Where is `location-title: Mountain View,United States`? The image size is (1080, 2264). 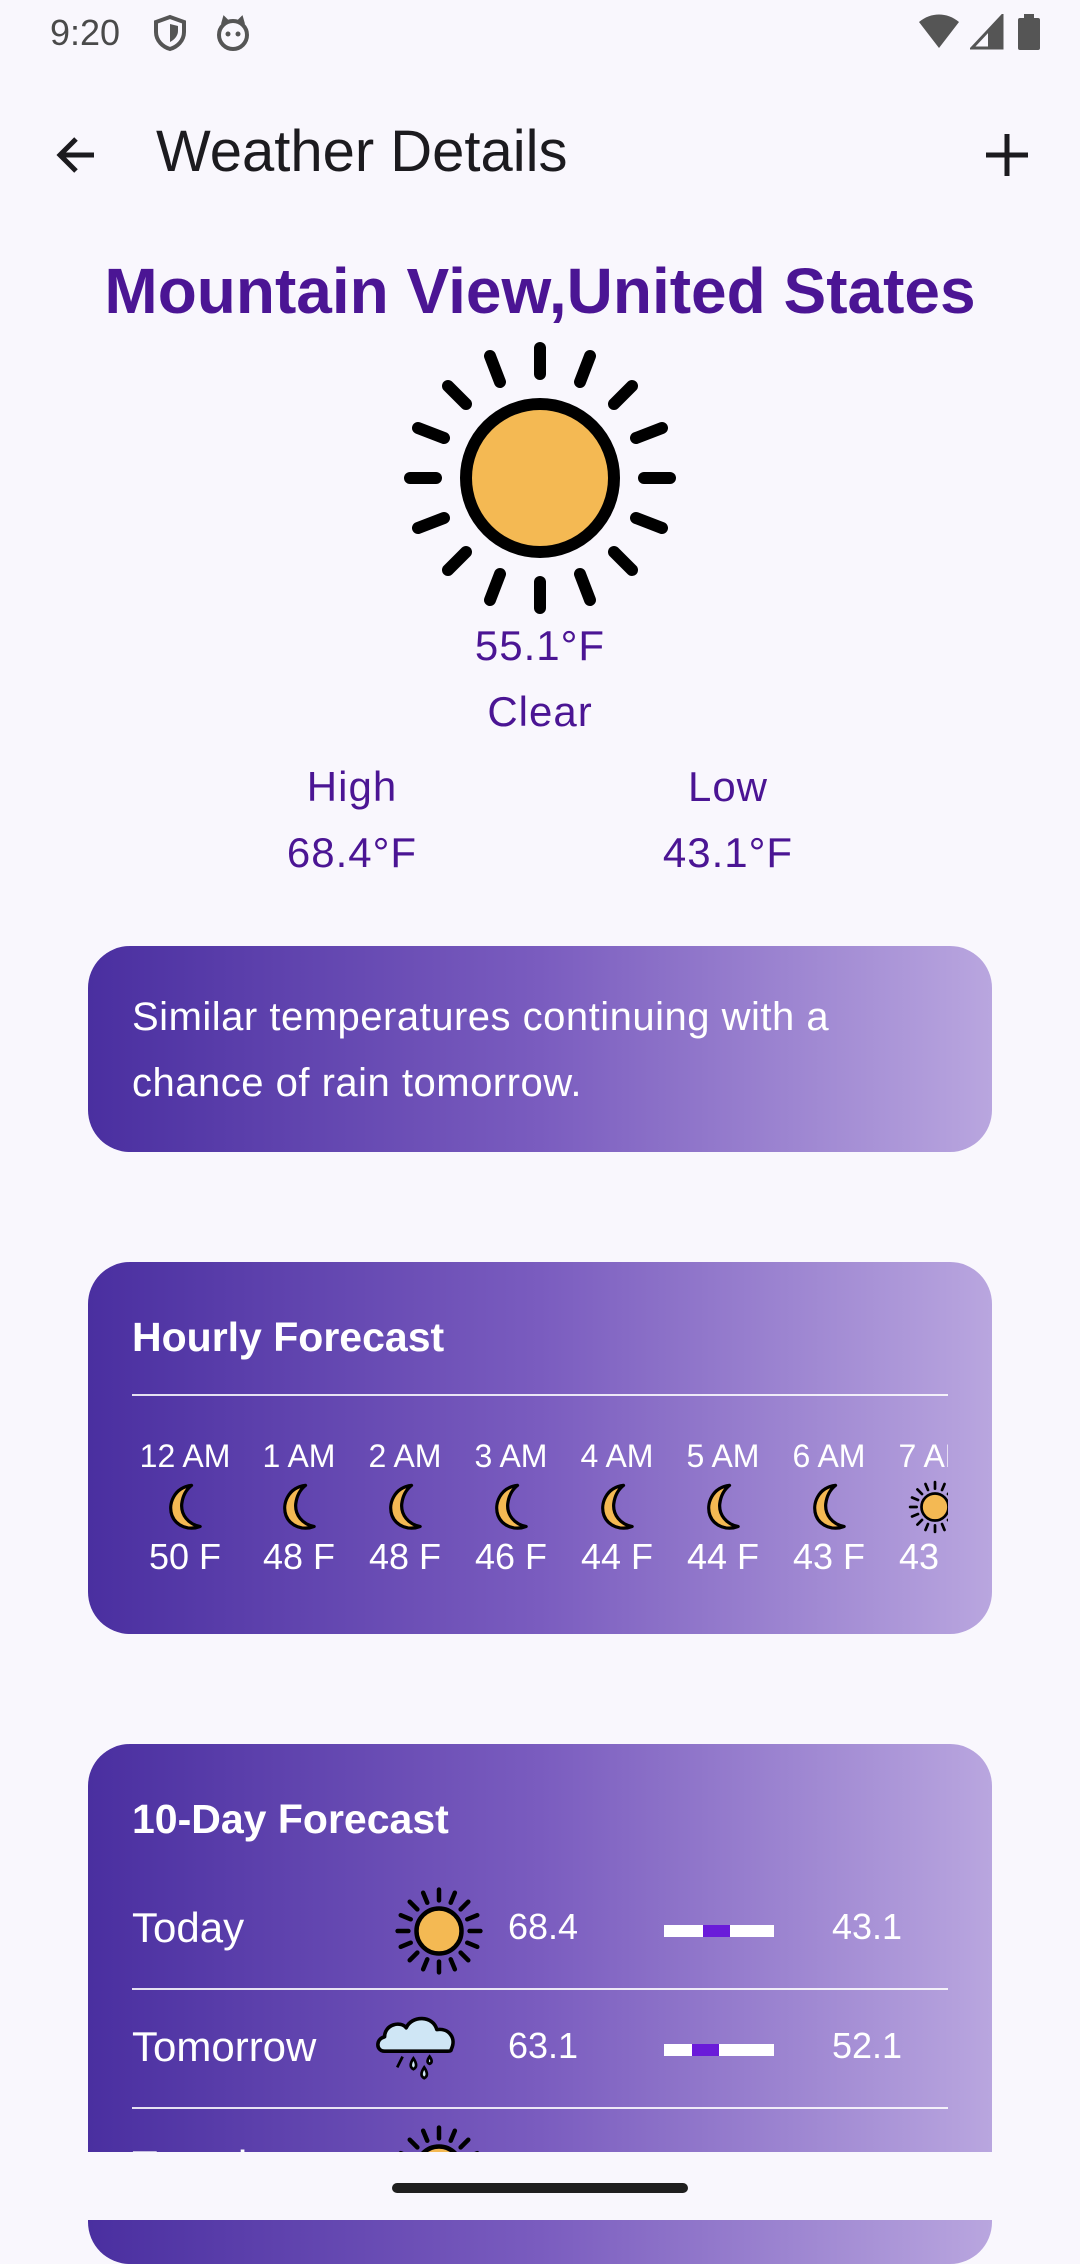 location-title: Mountain View,United States is located at coordinates (540, 291).